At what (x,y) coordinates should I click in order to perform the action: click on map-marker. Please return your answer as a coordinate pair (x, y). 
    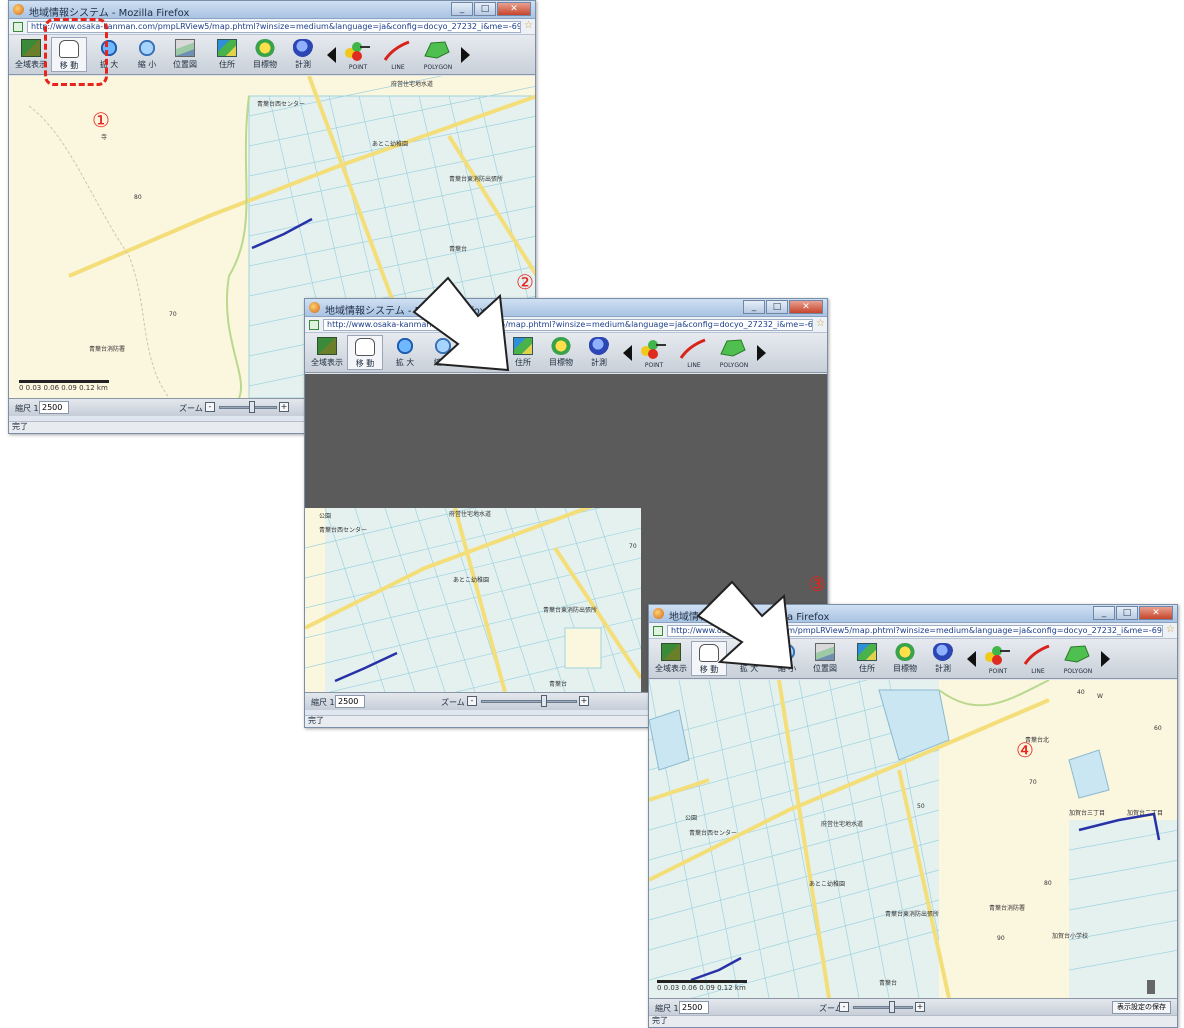
    Looking at the image, I should click on (1151, 987).